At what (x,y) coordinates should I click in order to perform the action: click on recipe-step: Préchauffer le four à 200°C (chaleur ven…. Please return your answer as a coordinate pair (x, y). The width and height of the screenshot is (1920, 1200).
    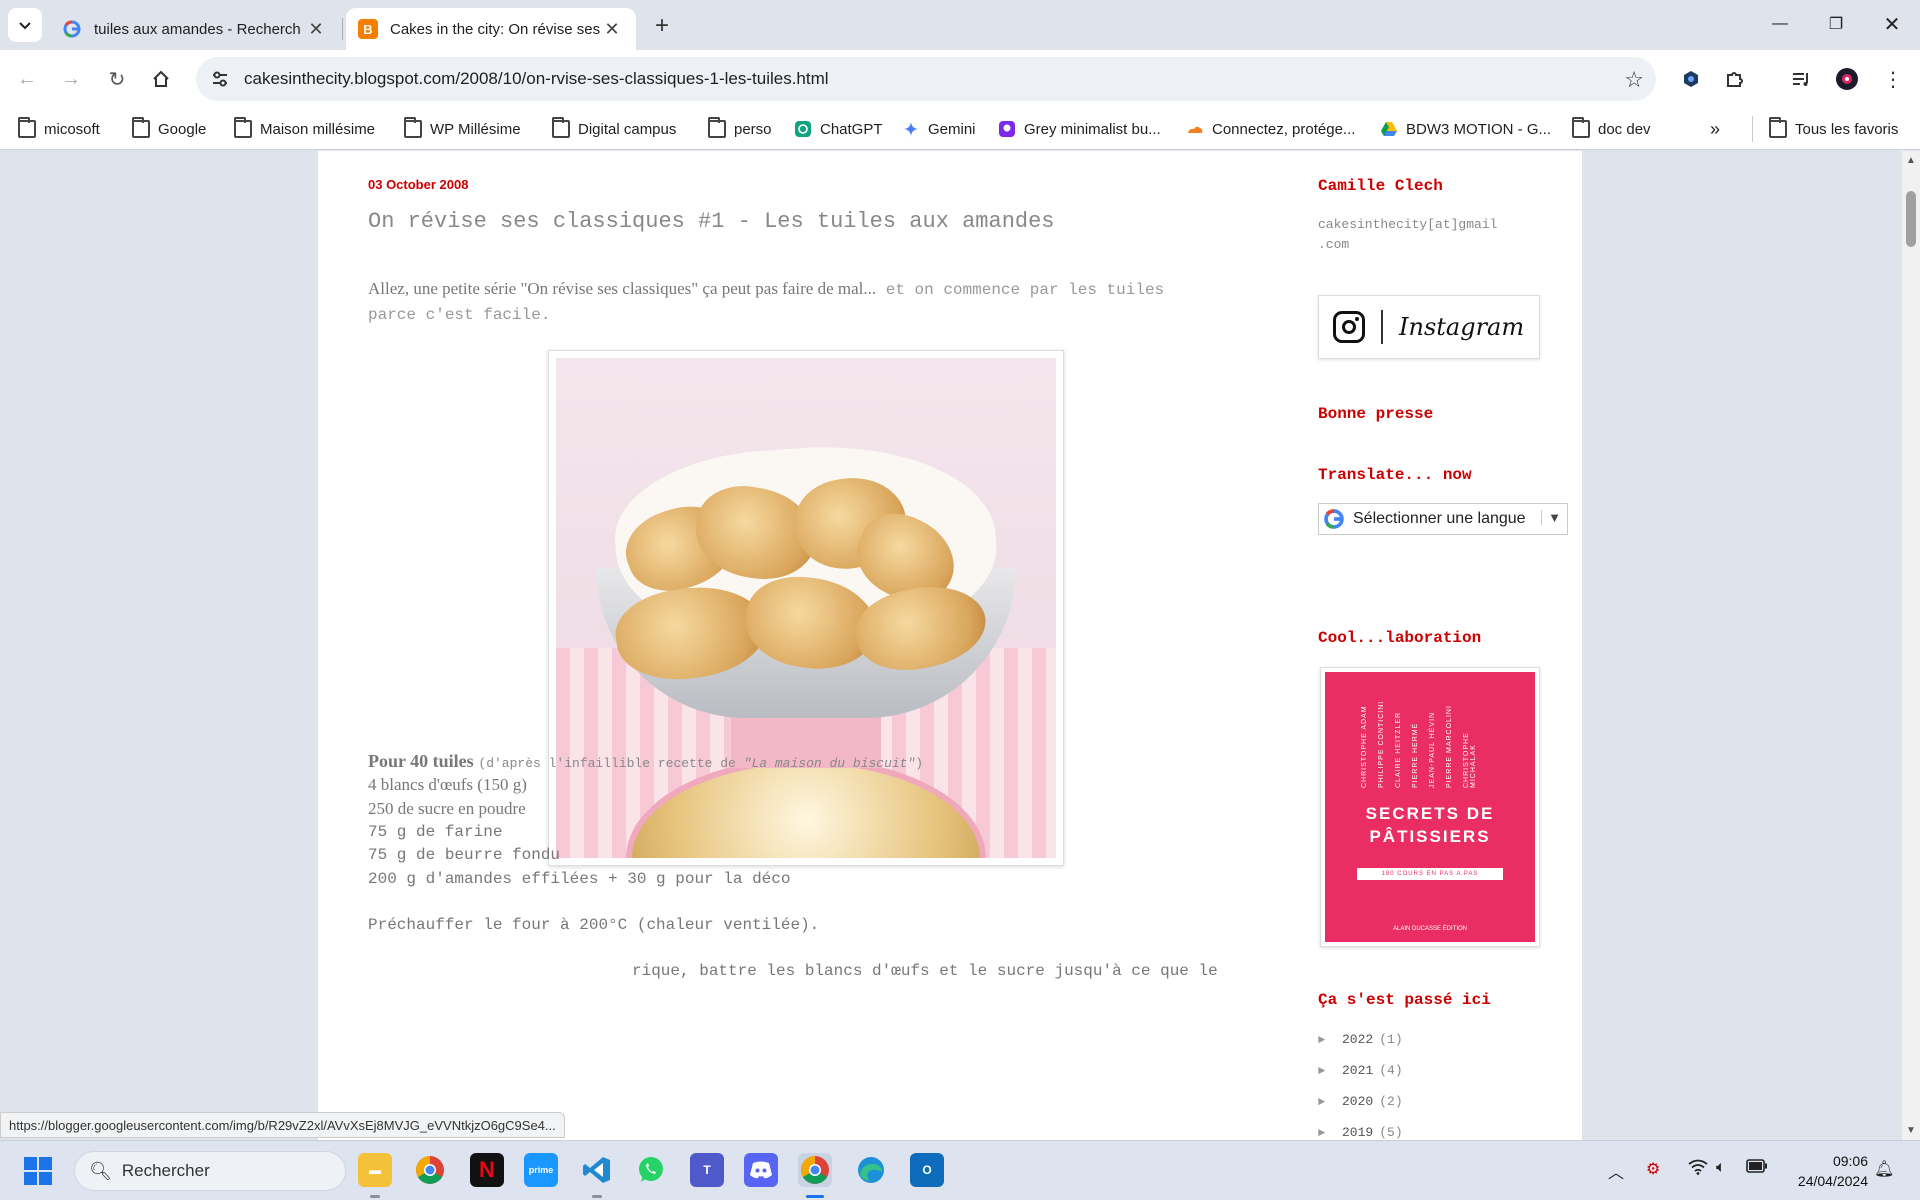
    Looking at the image, I should click on (594, 925).